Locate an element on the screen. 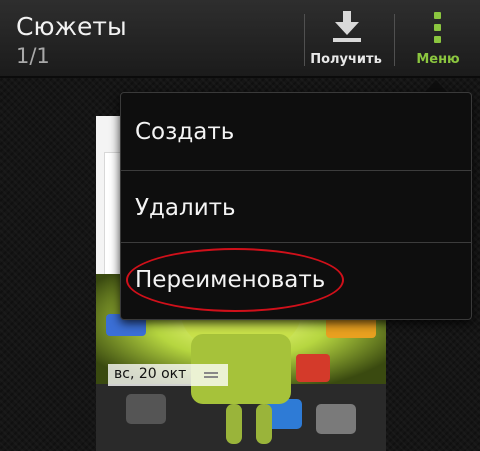  get-button-label: Получить is located at coordinates (346, 59).